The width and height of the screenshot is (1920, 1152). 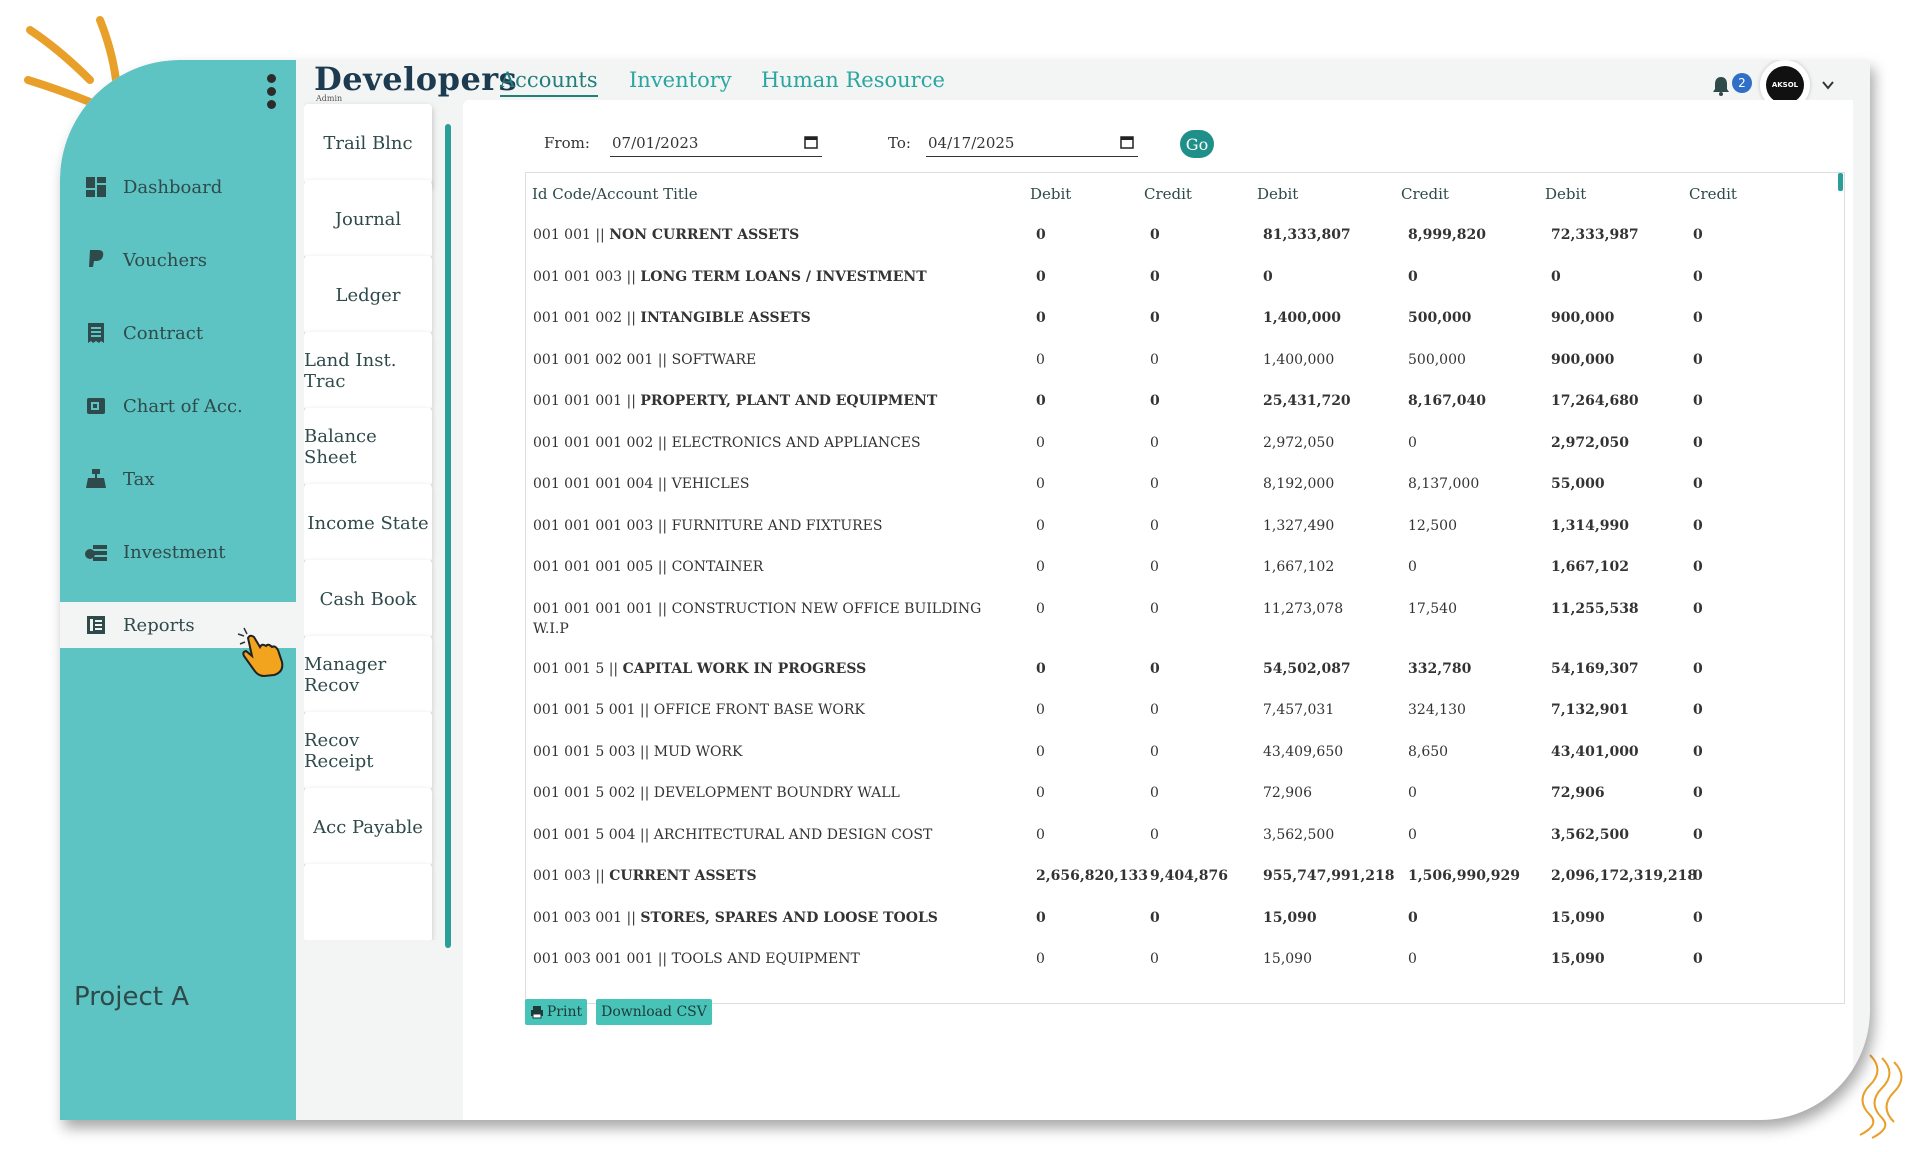 I want to click on tab-inventory: Inventory, so click(x=680, y=80).